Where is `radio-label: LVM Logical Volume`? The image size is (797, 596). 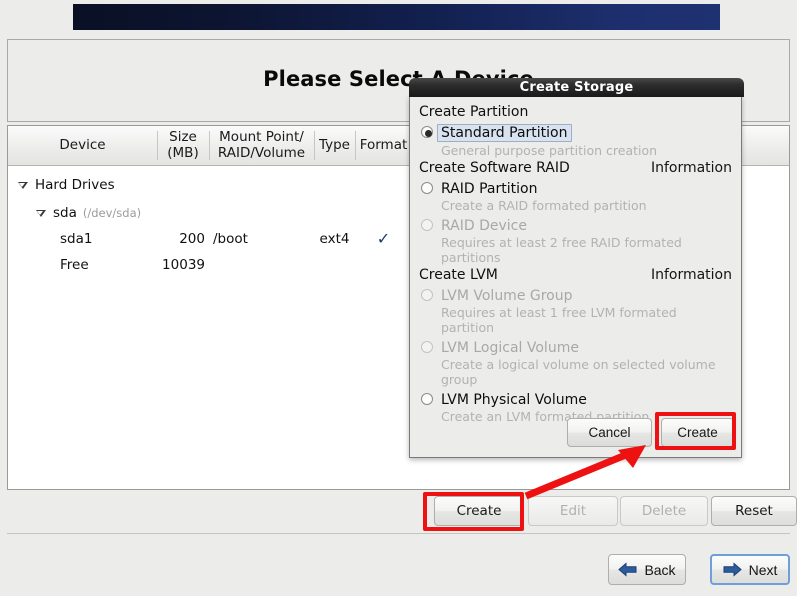 radio-label: LVM Logical Volume is located at coordinates (510, 348).